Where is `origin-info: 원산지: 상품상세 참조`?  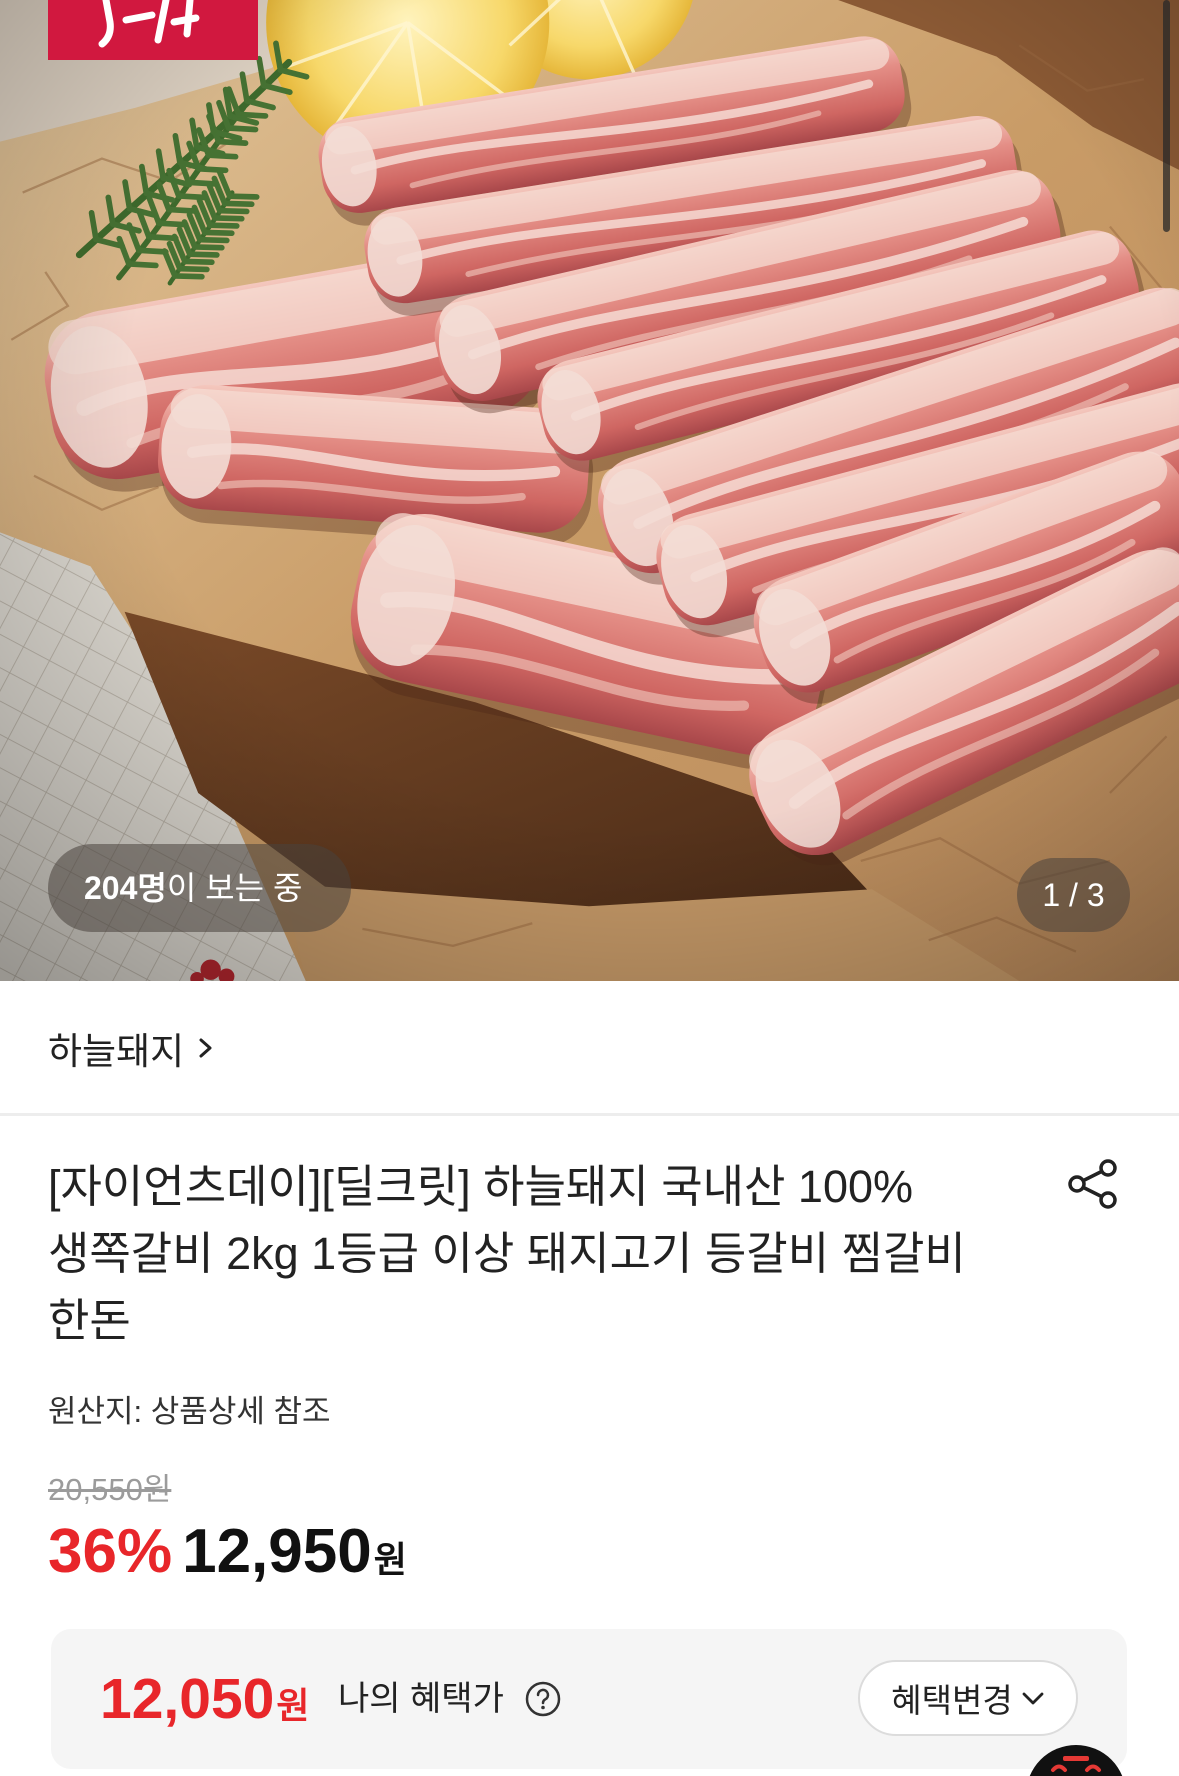 origin-info: 원산지: 상품상세 참조 is located at coordinates (189, 1411).